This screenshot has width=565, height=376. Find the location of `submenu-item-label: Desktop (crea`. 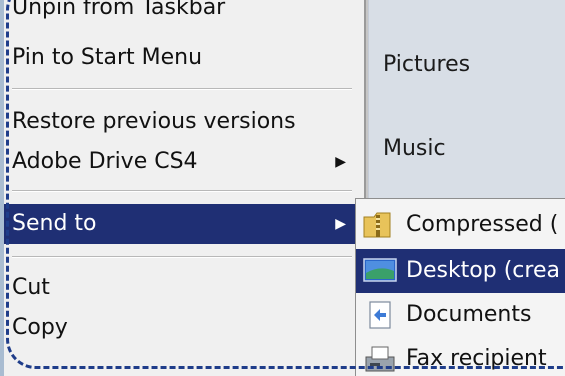

submenu-item-label: Desktop (crea is located at coordinates (483, 270).